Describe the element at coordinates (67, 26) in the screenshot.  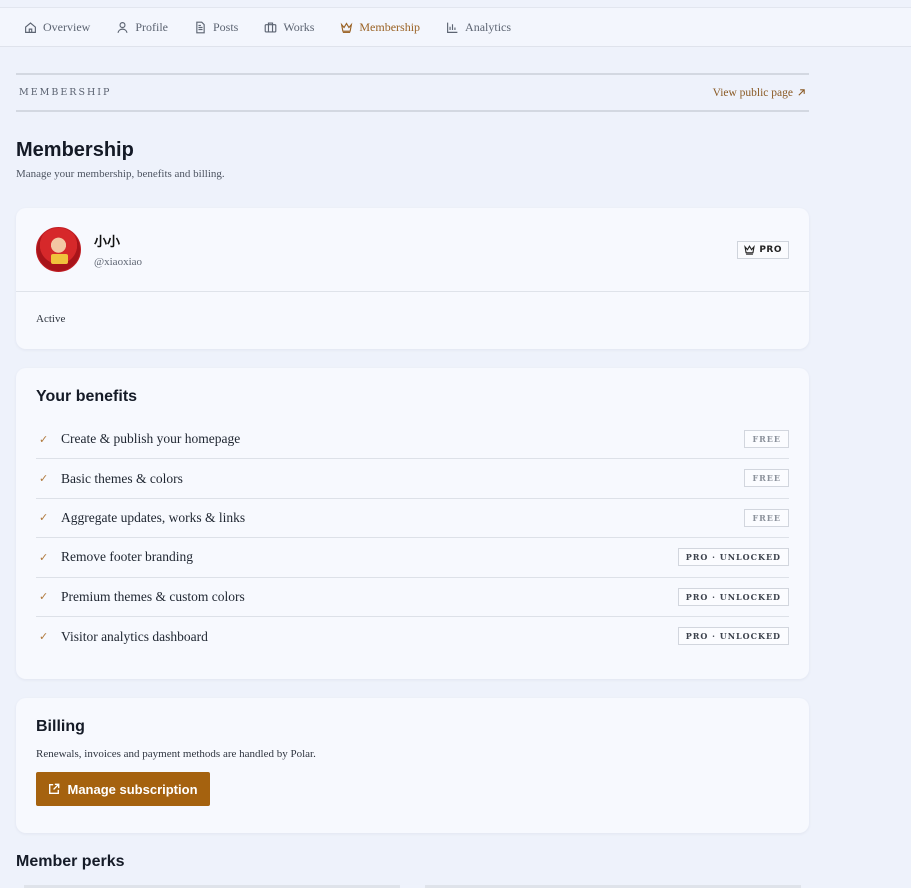
I see `tab-label: Overview` at that location.